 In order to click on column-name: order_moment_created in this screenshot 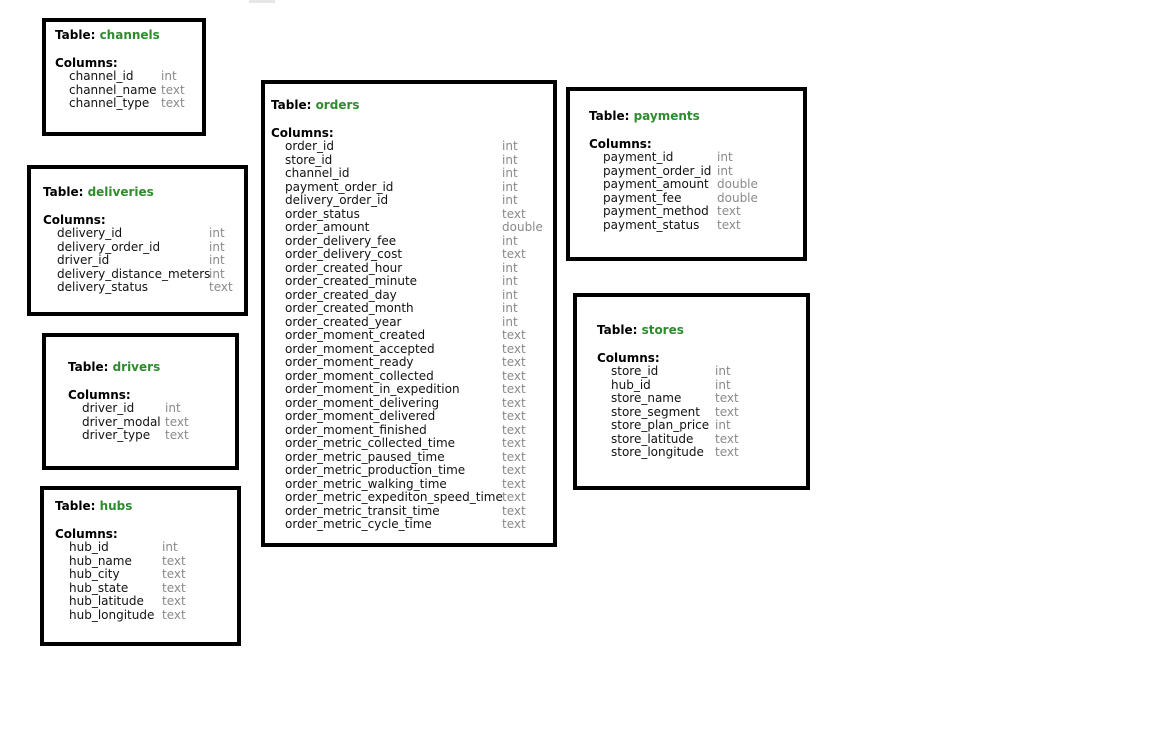, I will do `click(355, 335)`.